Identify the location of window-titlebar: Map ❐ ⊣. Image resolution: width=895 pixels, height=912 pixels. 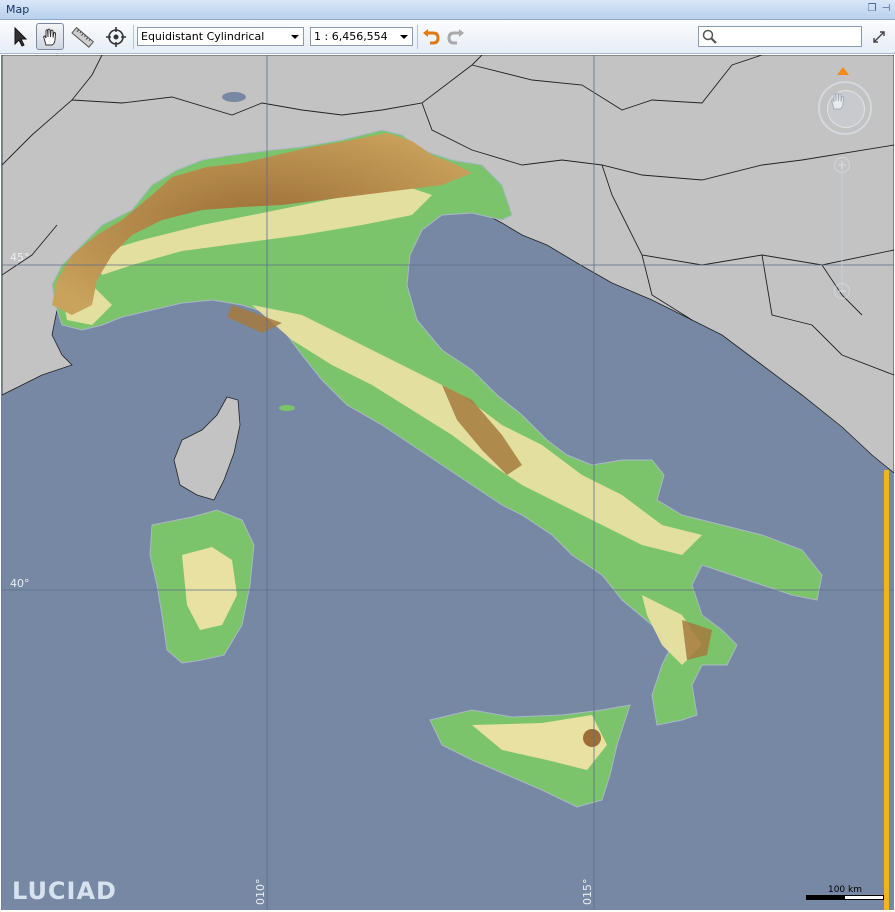
(447, 10).